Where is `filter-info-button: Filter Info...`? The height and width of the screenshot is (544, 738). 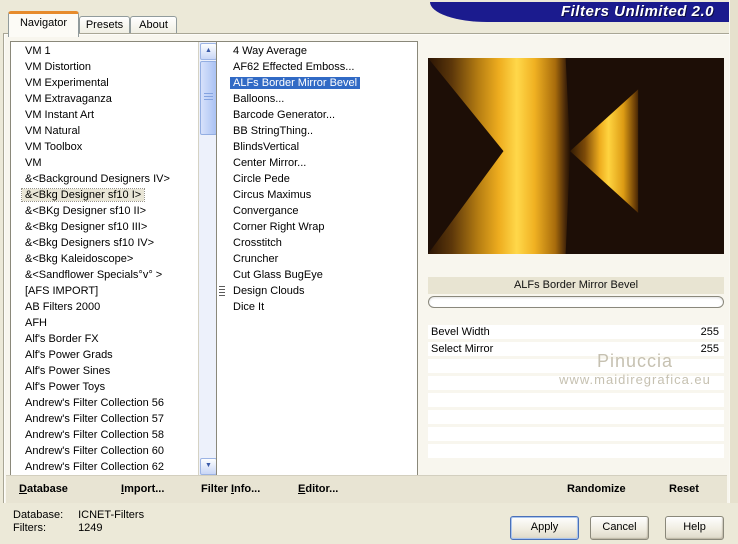
filter-info-button: Filter Info... is located at coordinates (230, 489).